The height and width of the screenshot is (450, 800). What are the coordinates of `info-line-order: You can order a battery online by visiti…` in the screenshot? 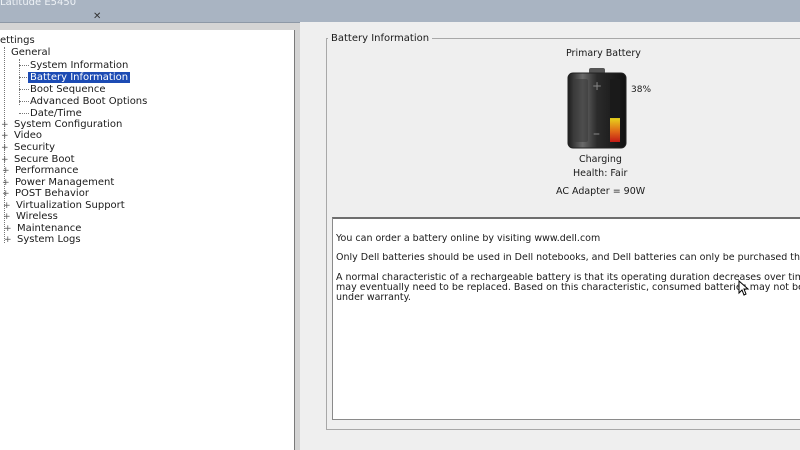 It's located at (468, 239).